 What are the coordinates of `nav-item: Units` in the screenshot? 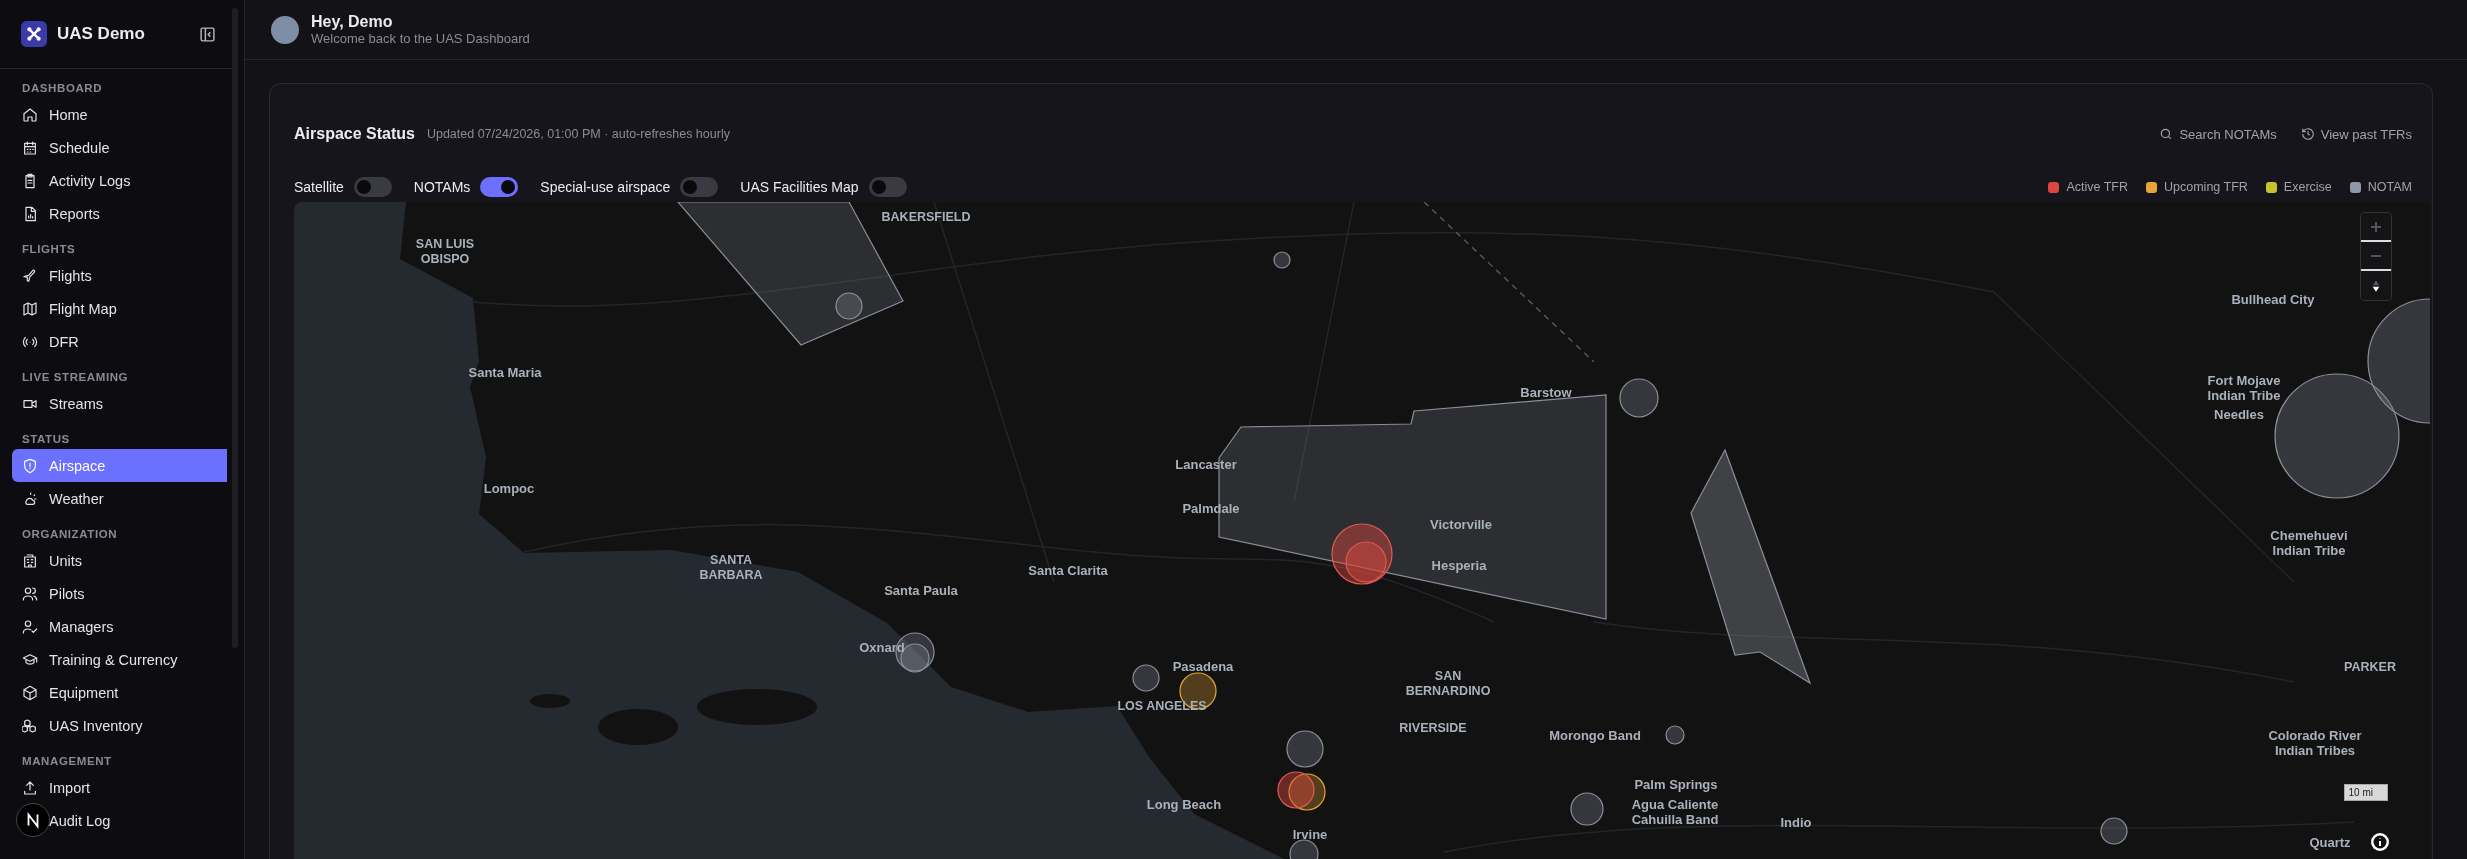 It's located at (119, 560).